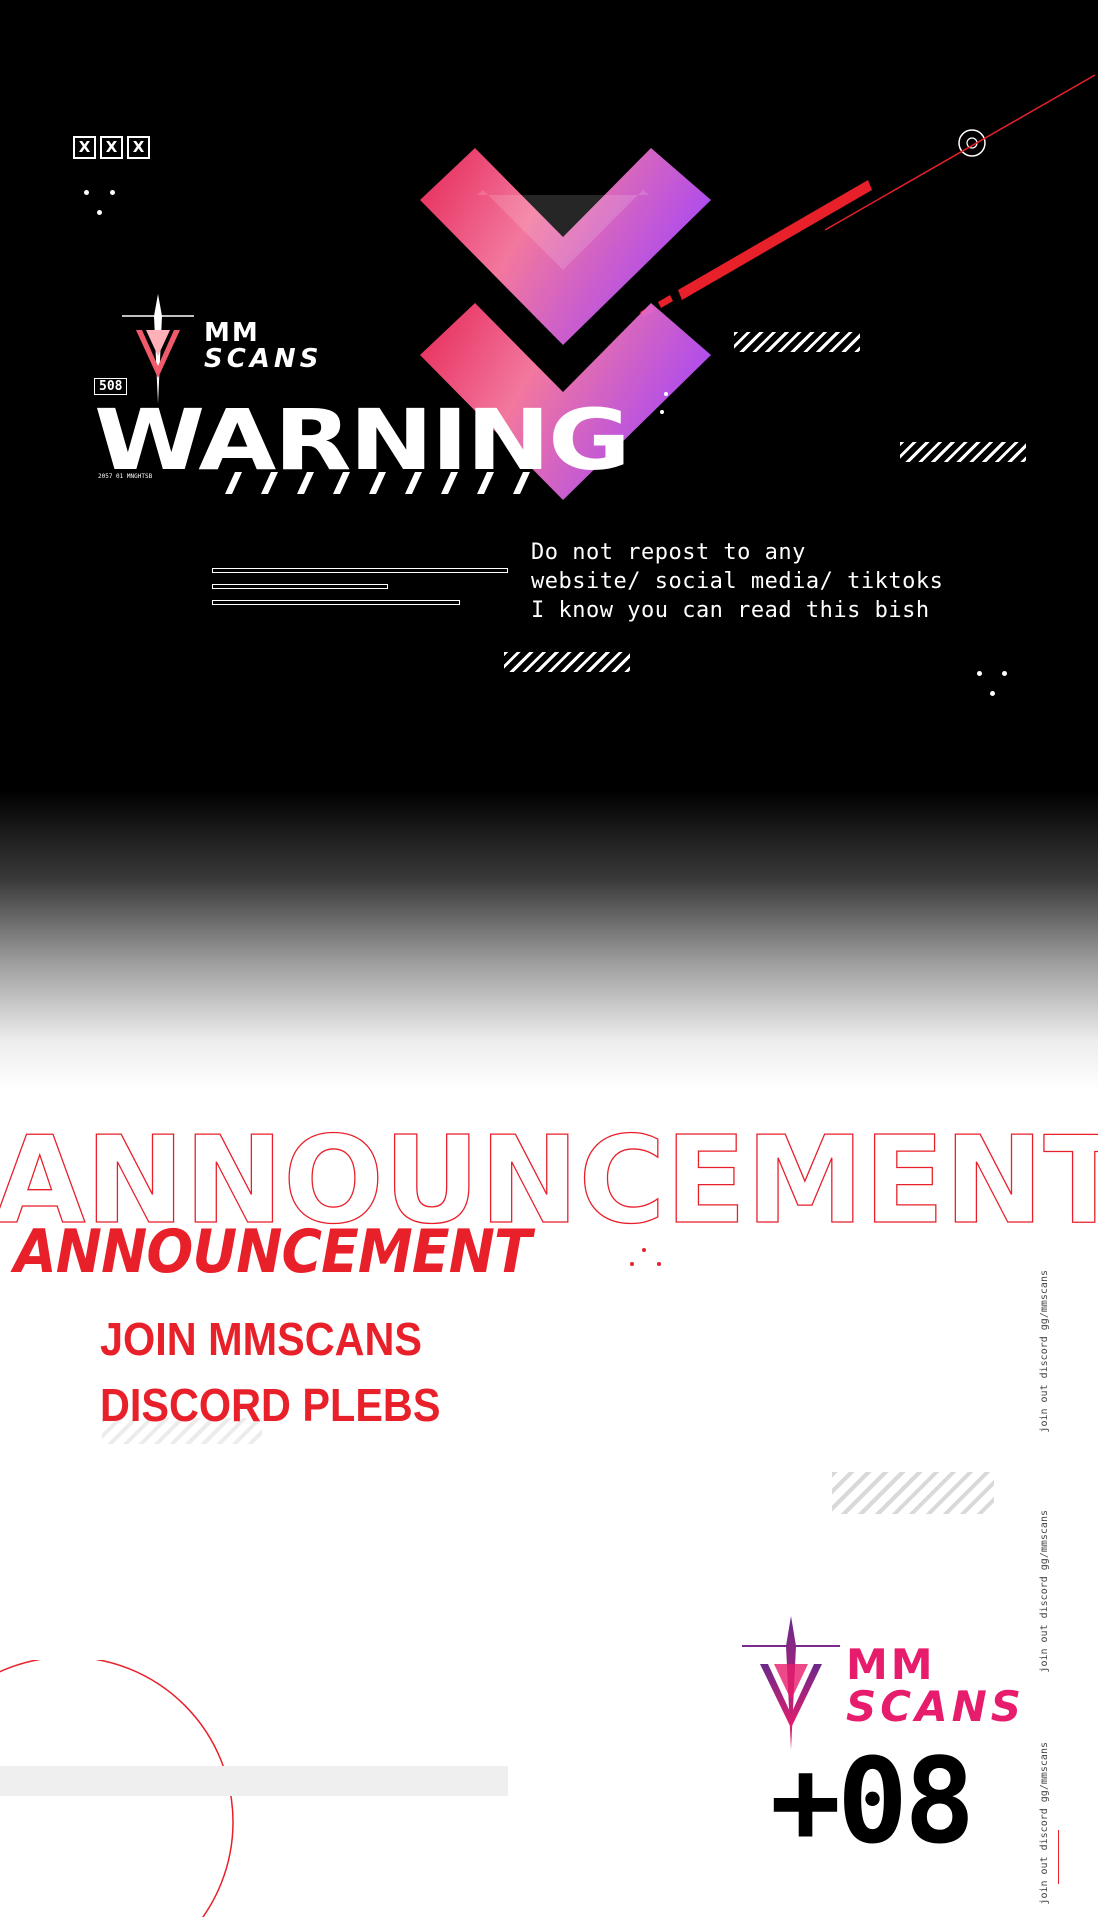  Describe the element at coordinates (158, 349) in the screenshot. I see `brand-star-icon` at that location.